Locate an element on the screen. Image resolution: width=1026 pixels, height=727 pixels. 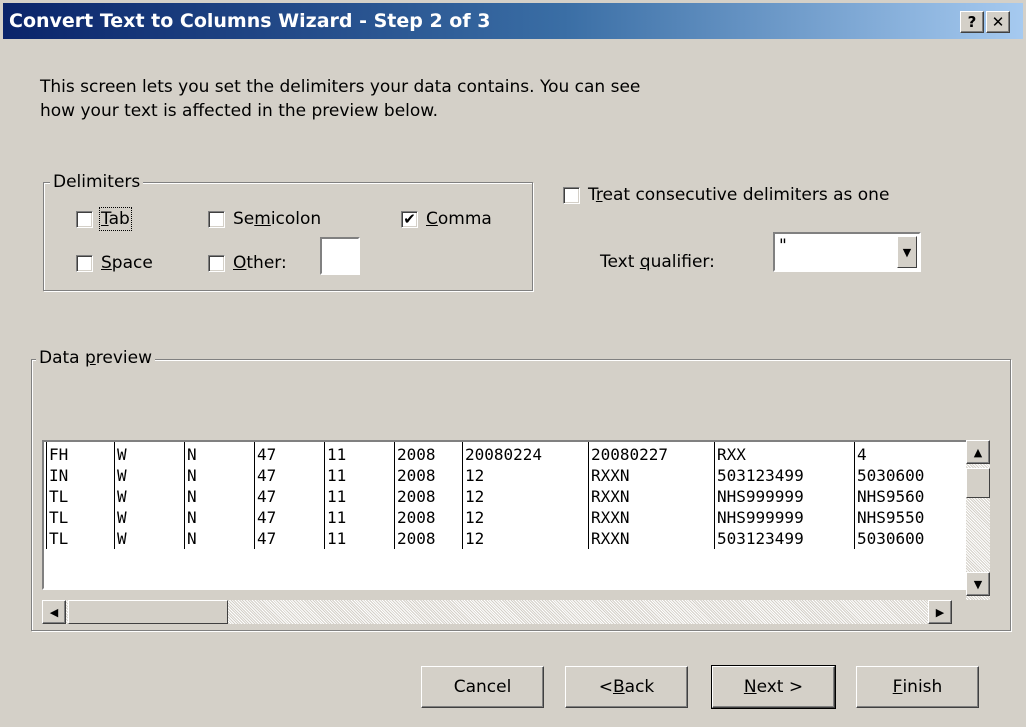
checkbox-comma: ✔ Comma is located at coordinates (446, 219).